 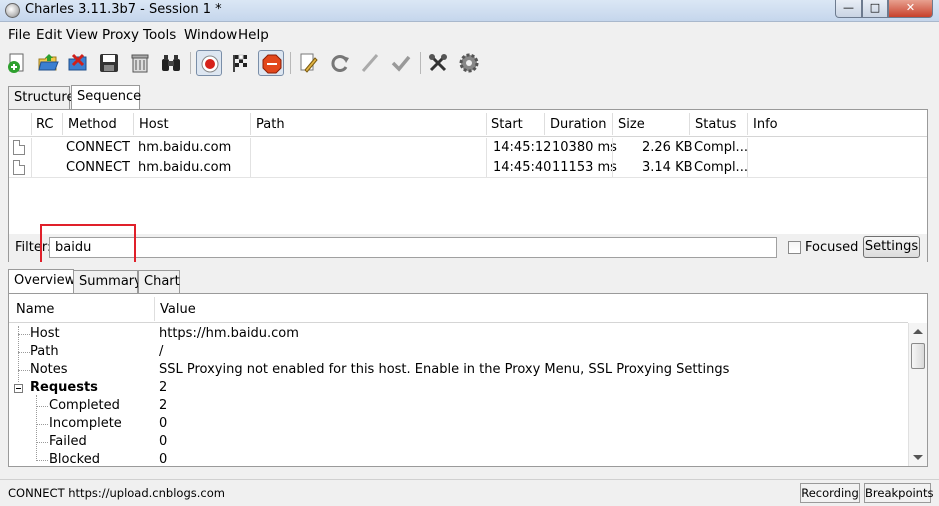 What do you see at coordinates (154, 124) in the screenshot?
I see `column-host: Host` at bounding box center [154, 124].